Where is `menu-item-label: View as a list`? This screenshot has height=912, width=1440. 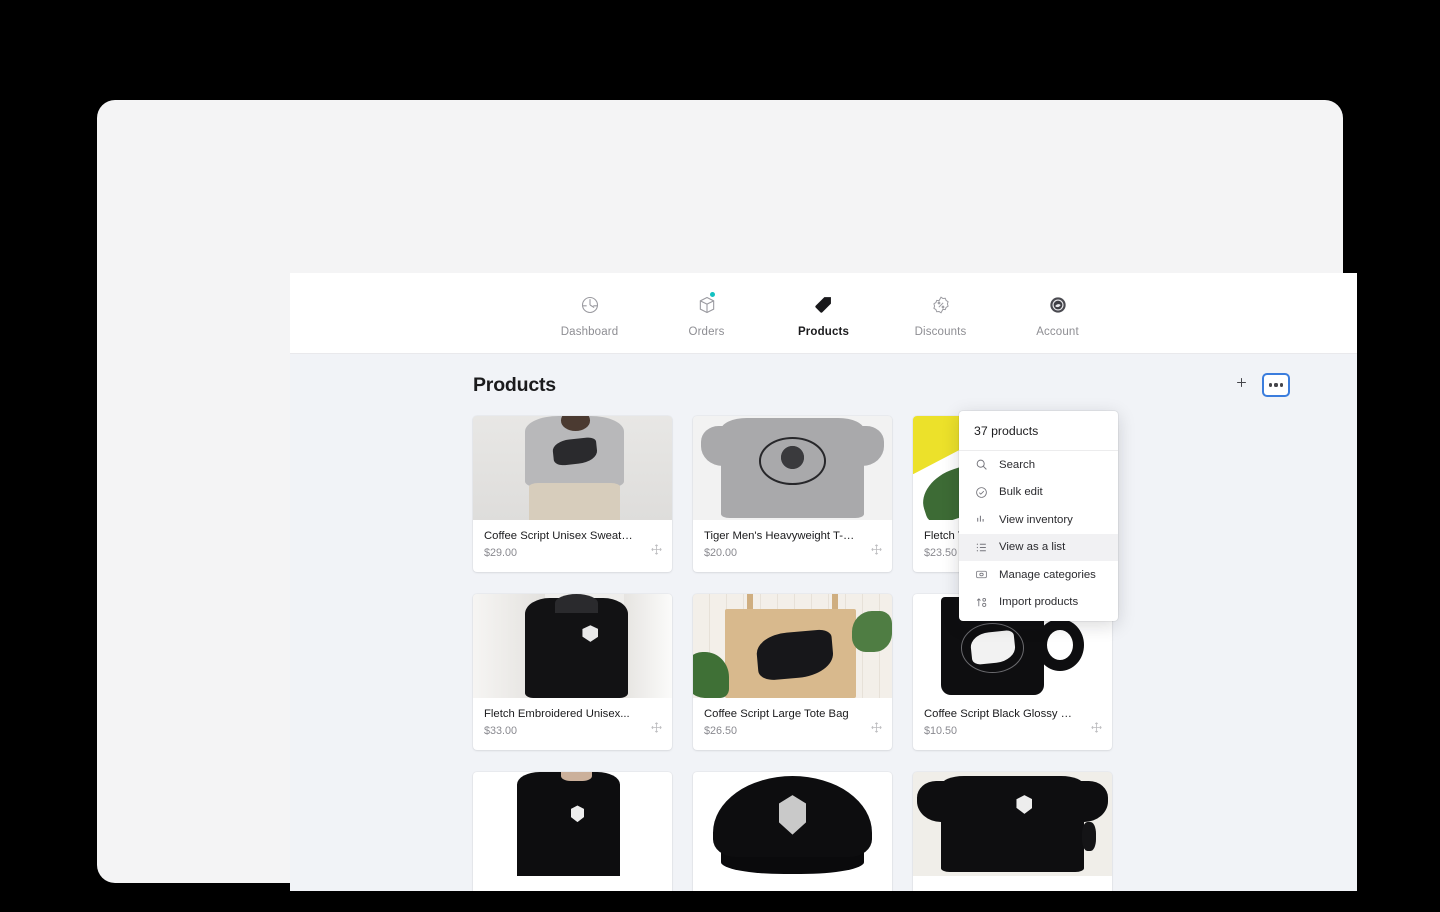 menu-item-label: View as a list is located at coordinates (1032, 547).